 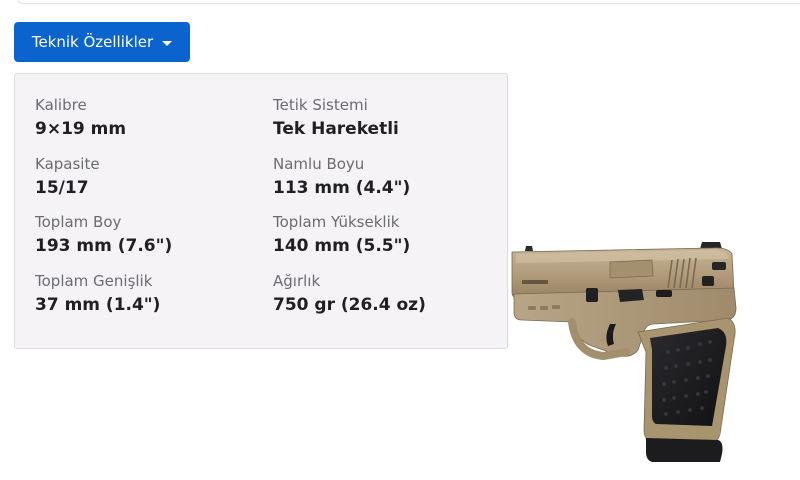 What do you see at coordinates (92, 42) in the screenshot?
I see `technical-specs-label: Teknik Özellikler` at bounding box center [92, 42].